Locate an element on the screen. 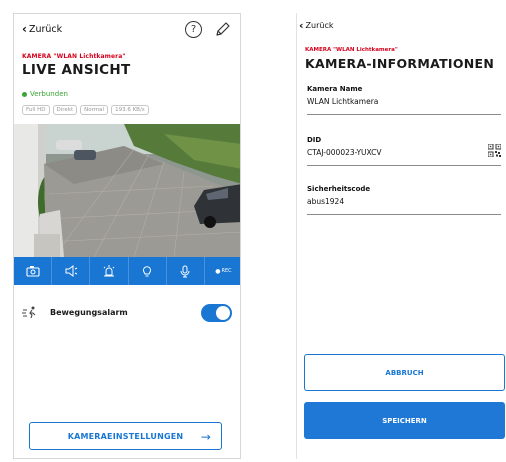 This screenshot has width=506, height=462. light-button is located at coordinates (148, 271).